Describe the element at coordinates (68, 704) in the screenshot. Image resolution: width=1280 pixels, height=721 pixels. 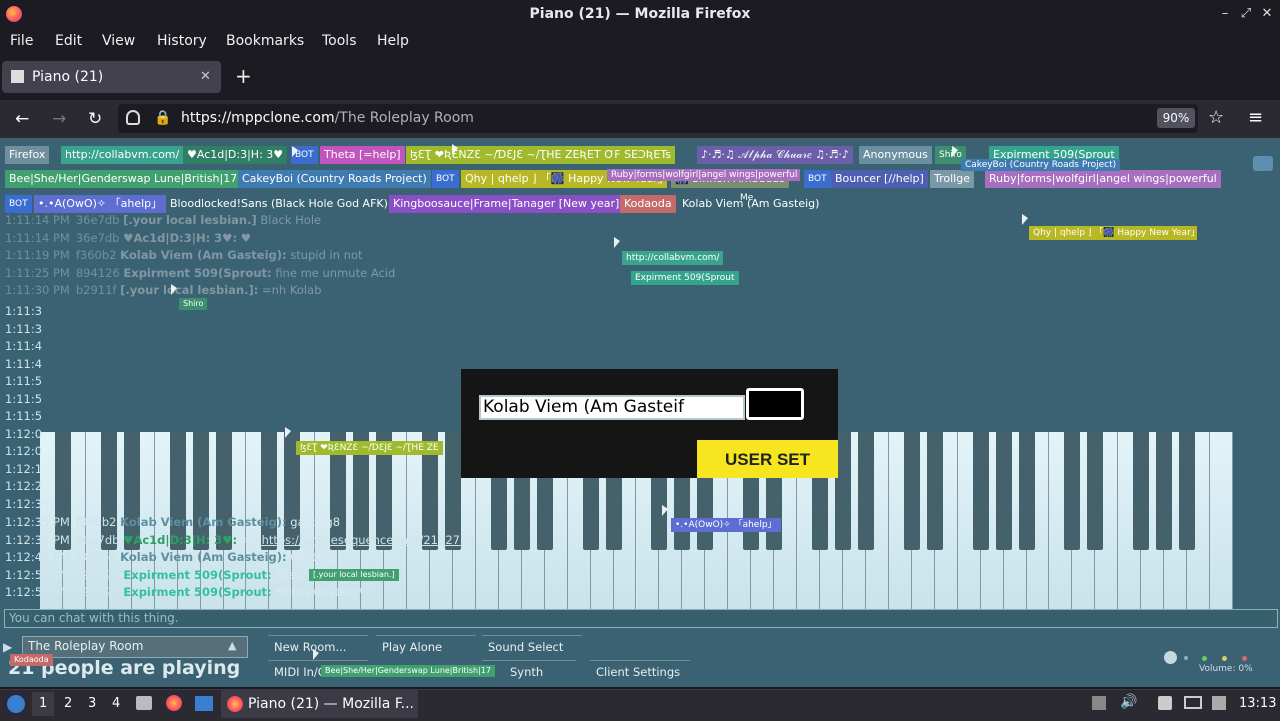
I see `workspace-2: 2` at that location.